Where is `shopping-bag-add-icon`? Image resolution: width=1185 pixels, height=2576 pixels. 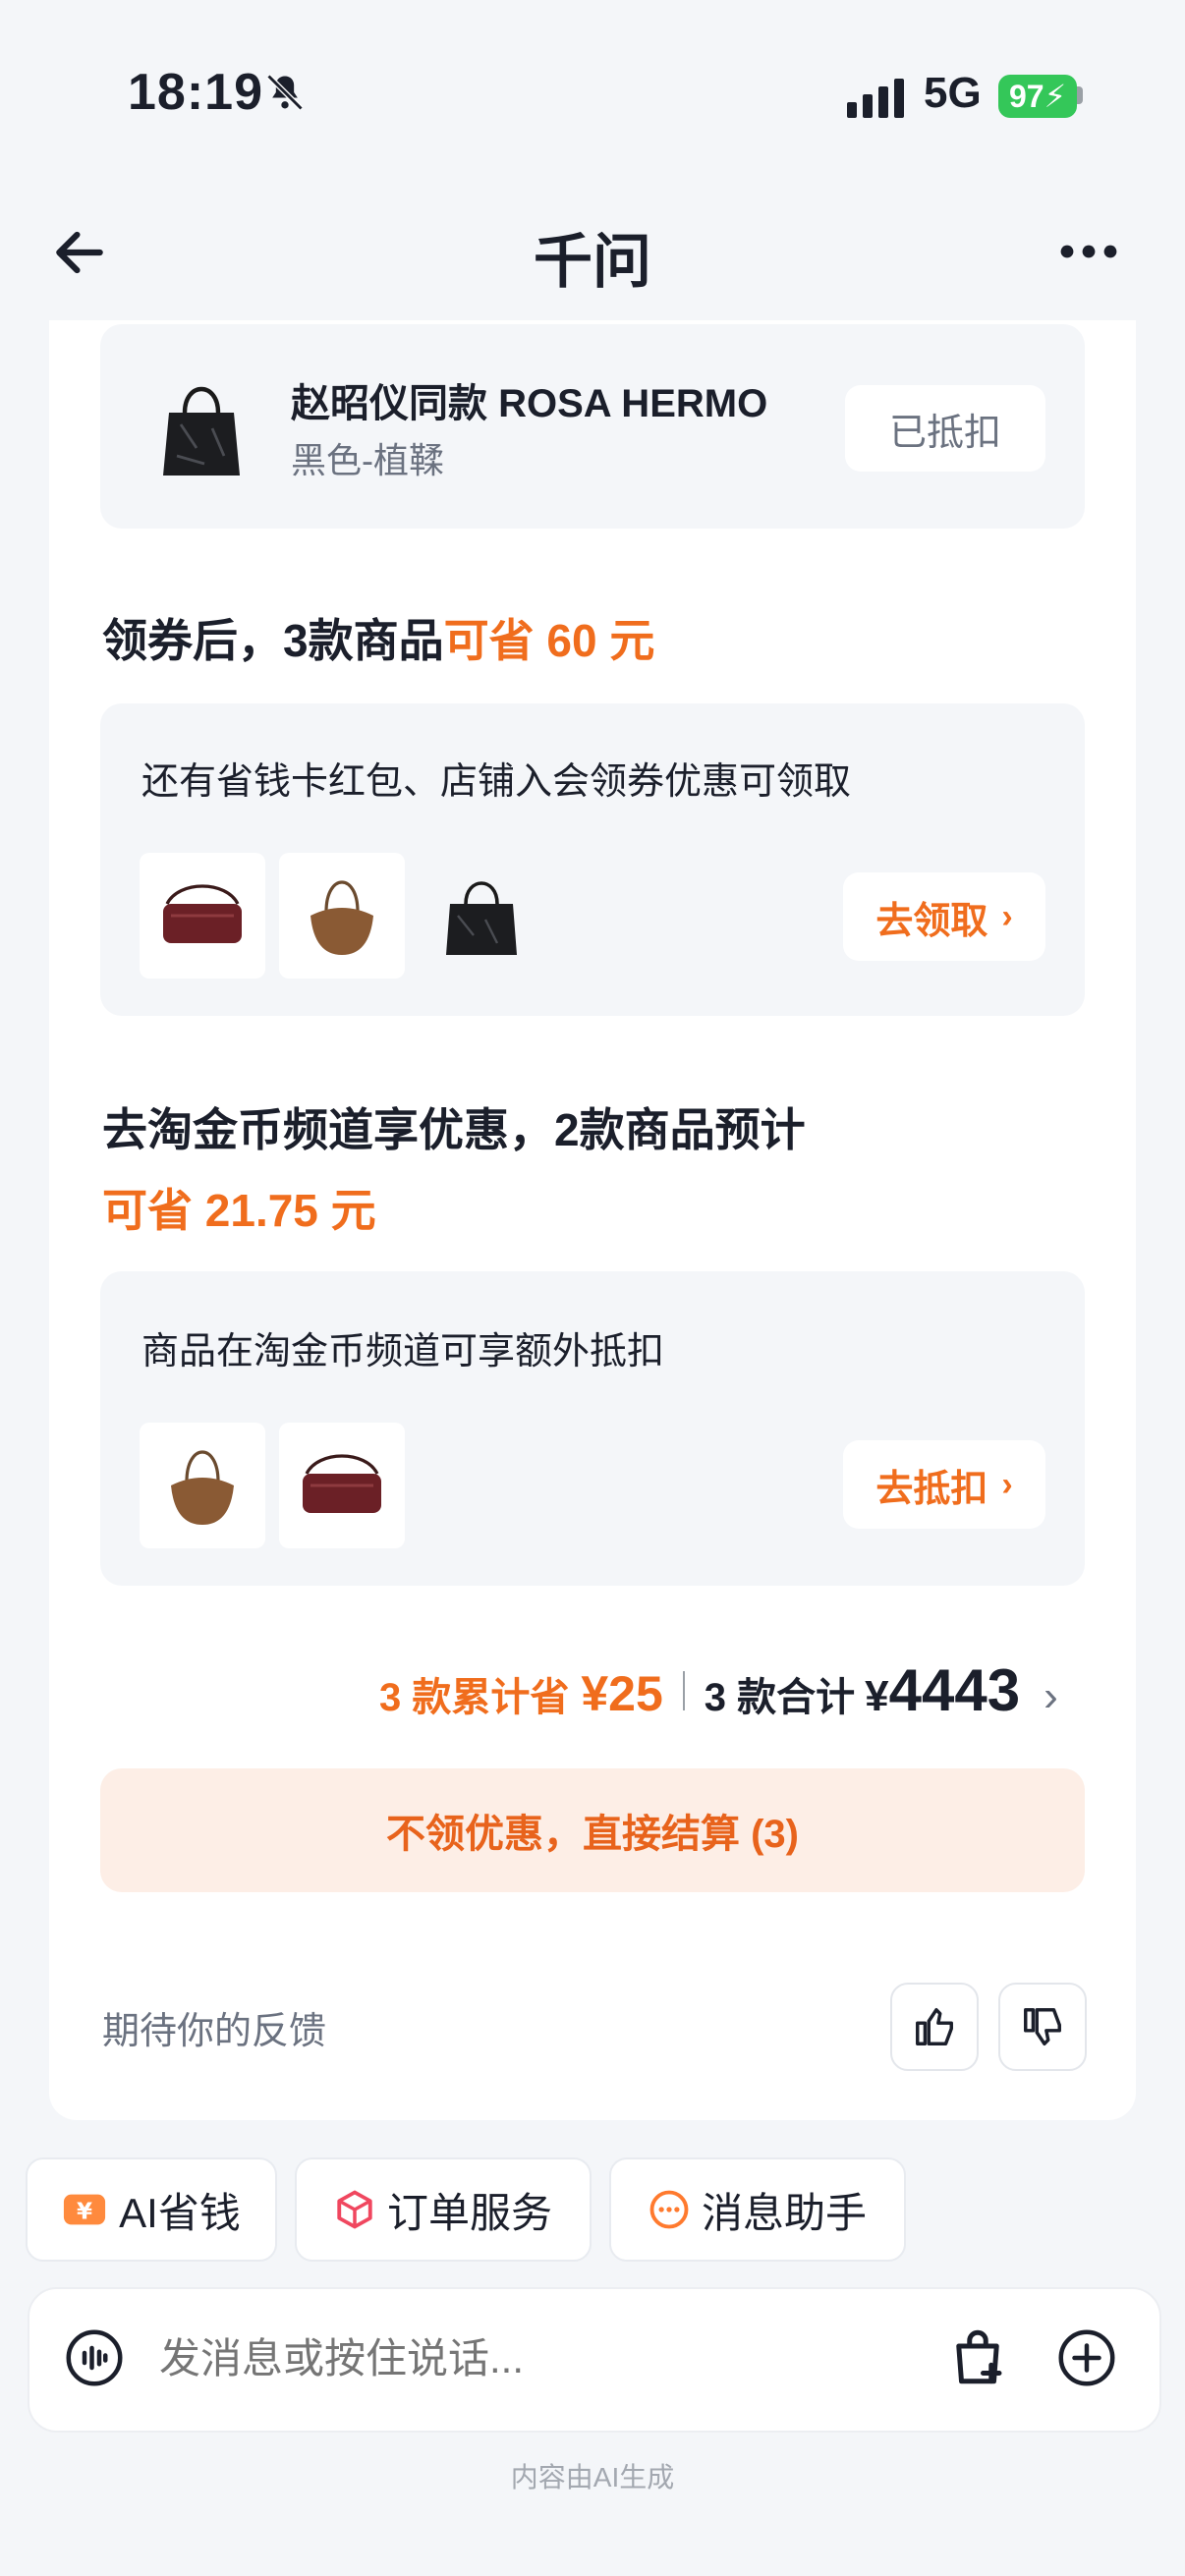
shopping-bag-add-icon is located at coordinates (978, 2356).